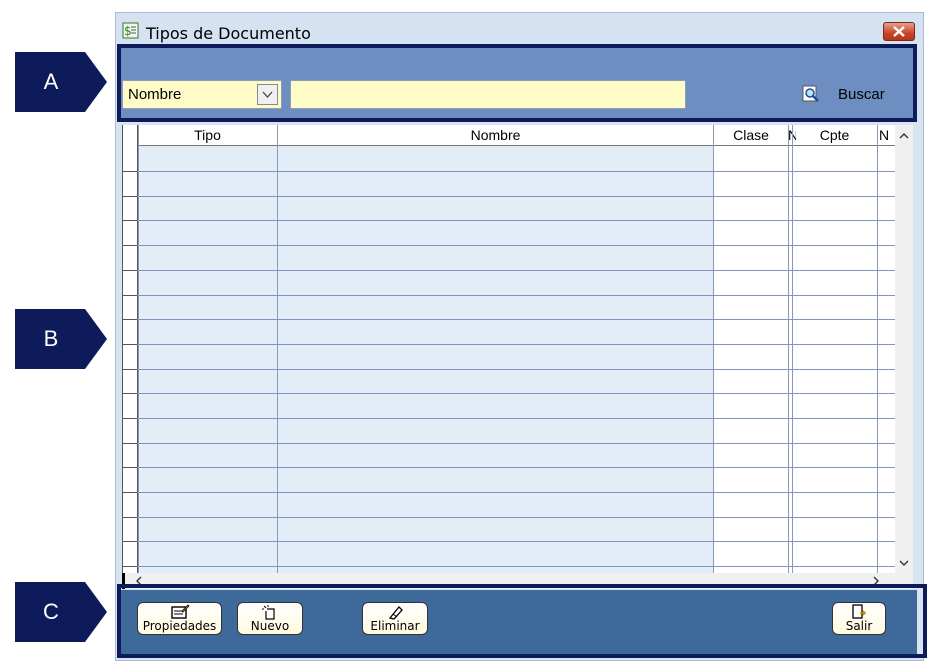 The image size is (937, 667). I want to click on column-header-clase: Clase, so click(751, 135).